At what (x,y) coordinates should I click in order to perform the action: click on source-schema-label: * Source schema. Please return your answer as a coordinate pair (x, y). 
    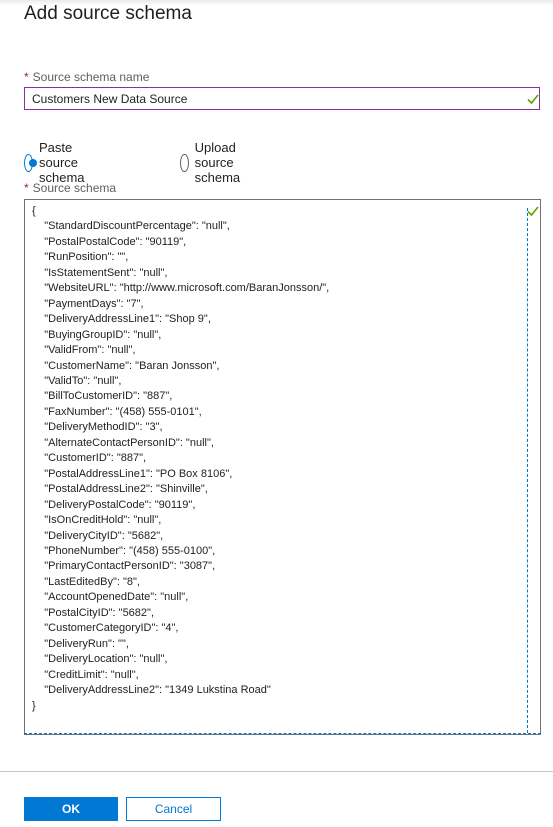
    Looking at the image, I should click on (70, 188).